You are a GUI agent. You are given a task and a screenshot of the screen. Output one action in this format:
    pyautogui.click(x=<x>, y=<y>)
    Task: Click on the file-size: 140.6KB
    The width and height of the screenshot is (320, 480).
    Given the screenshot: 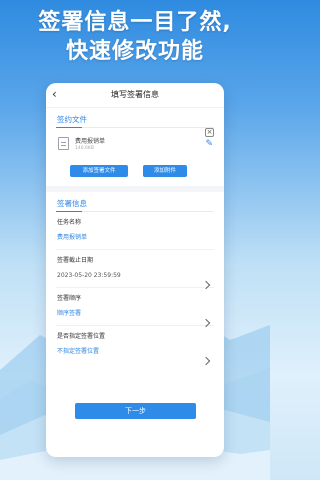 What is the action you would take?
    pyautogui.click(x=84, y=148)
    